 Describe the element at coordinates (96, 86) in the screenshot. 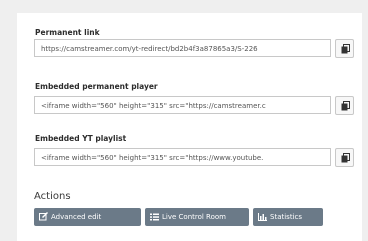

I see `embedded-player-label: Embedded permanent player` at that location.